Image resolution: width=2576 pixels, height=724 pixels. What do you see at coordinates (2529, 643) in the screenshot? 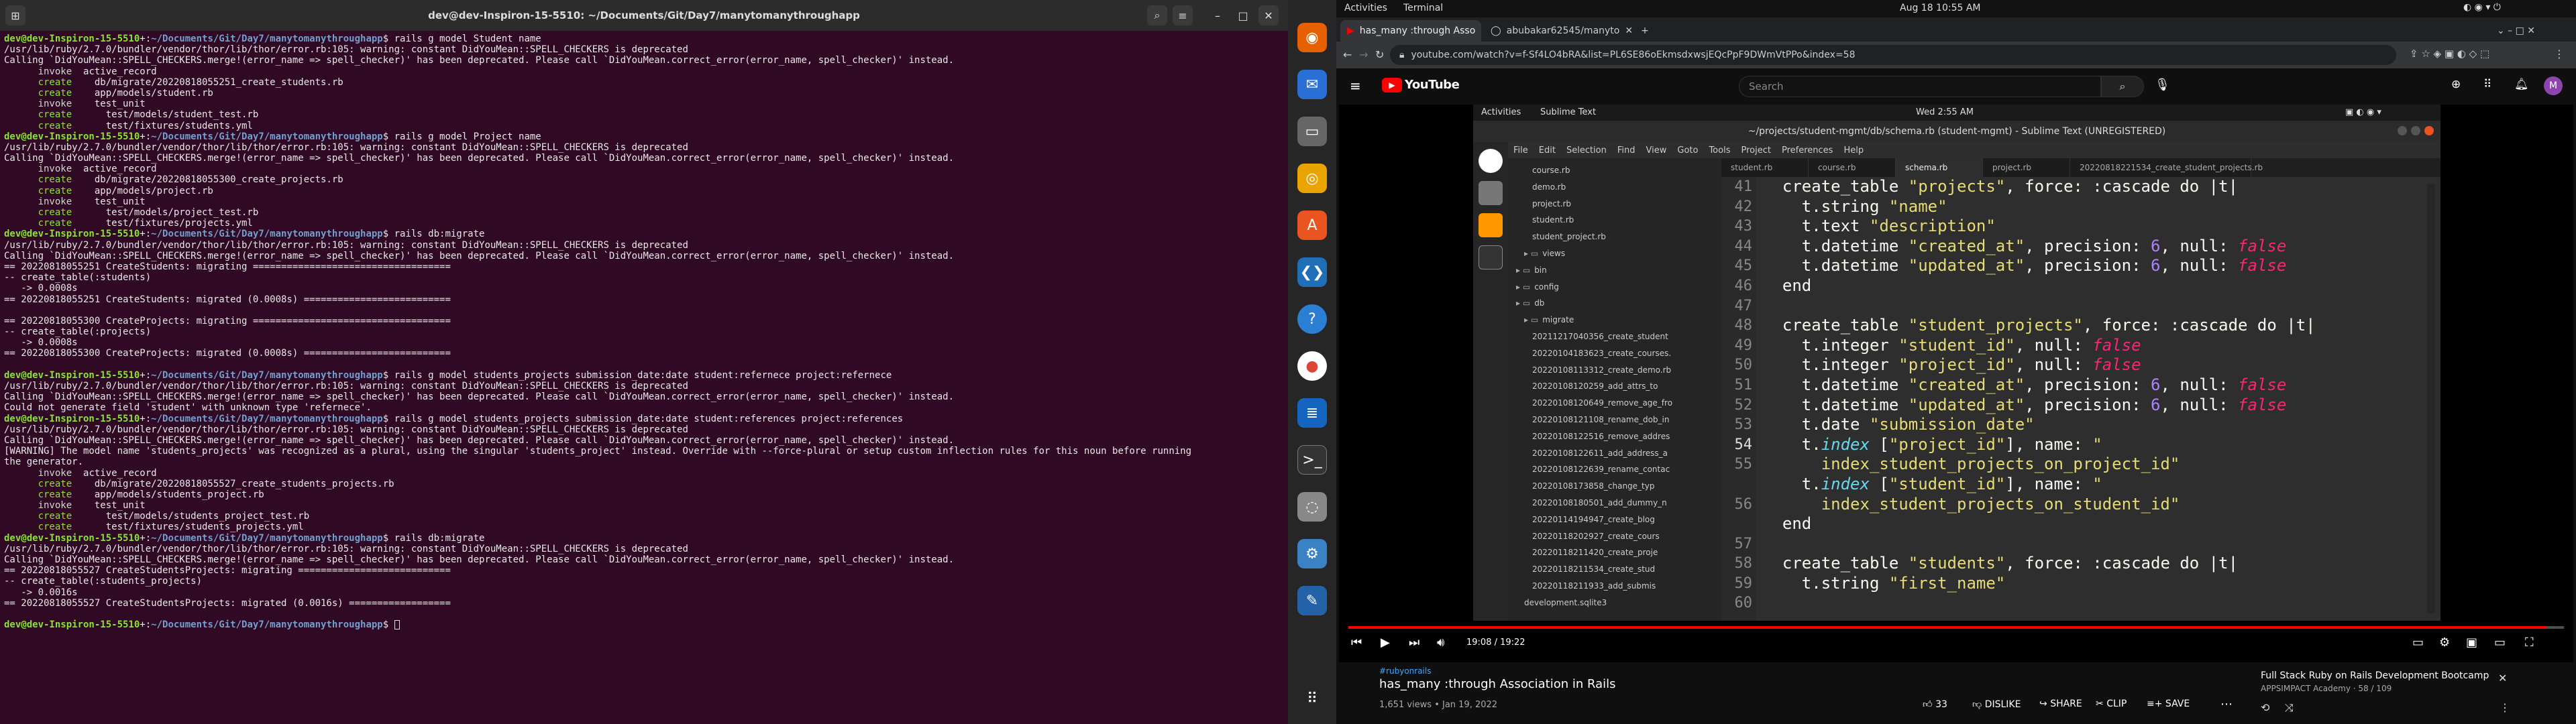
I see `fullscreen-icon: ⛶` at bounding box center [2529, 643].